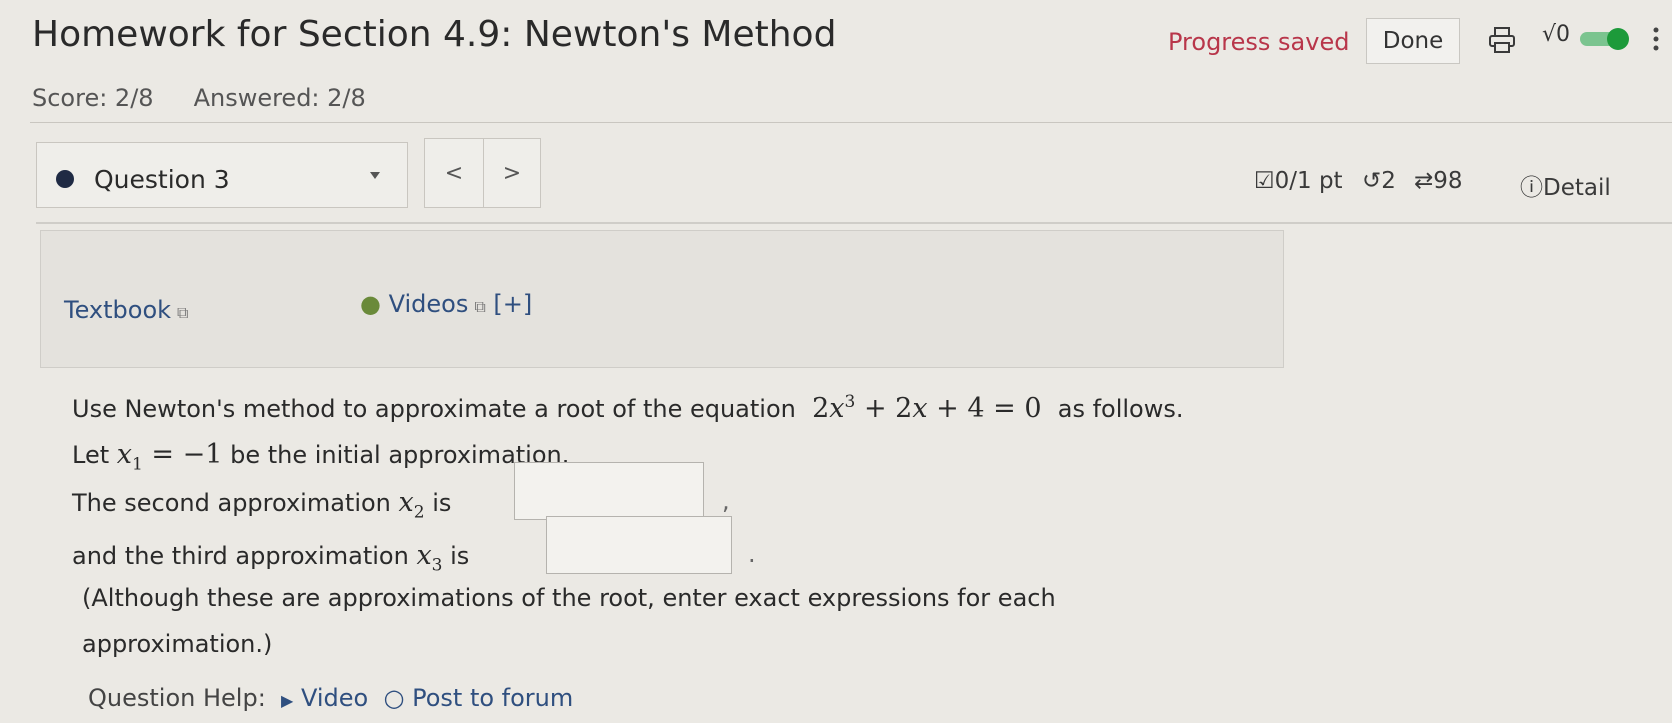 The height and width of the screenshot is (723, 1672). Describe the element at coordinates (177, 698) in the screenshot. I see `question-help-label: Question Help:` at that location.